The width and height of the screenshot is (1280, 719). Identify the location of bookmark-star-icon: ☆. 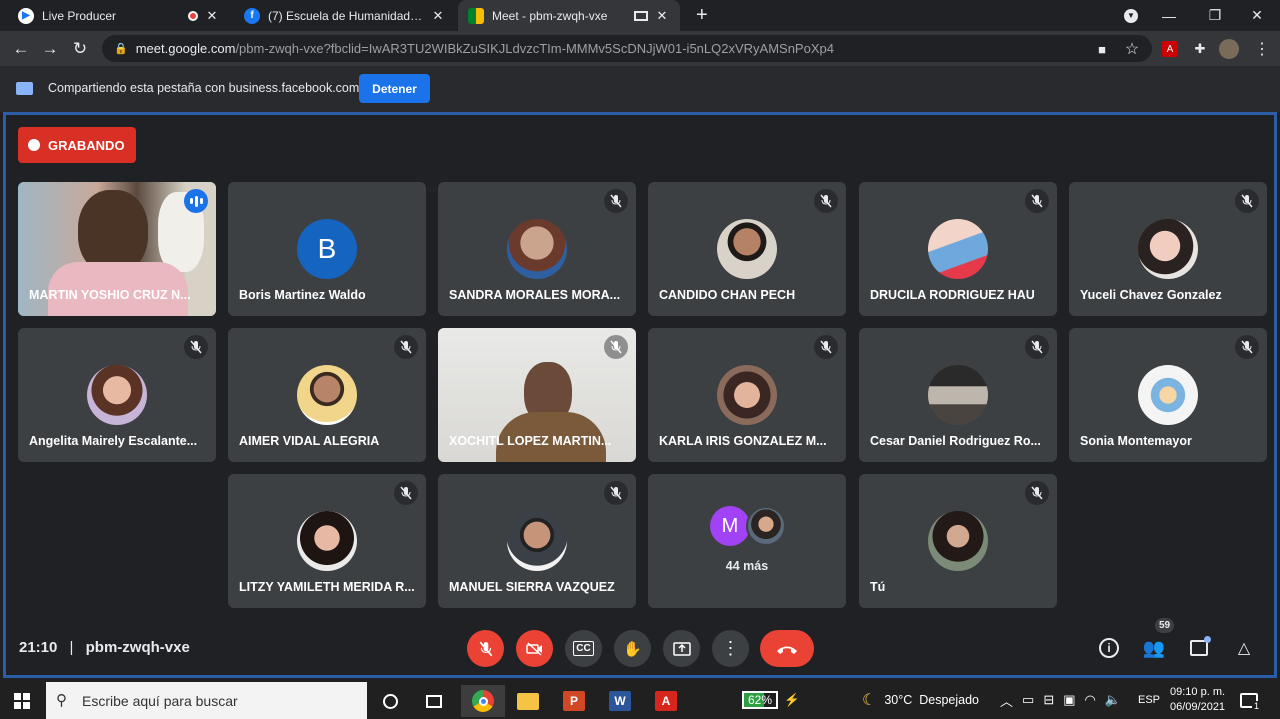
(1132, 49).